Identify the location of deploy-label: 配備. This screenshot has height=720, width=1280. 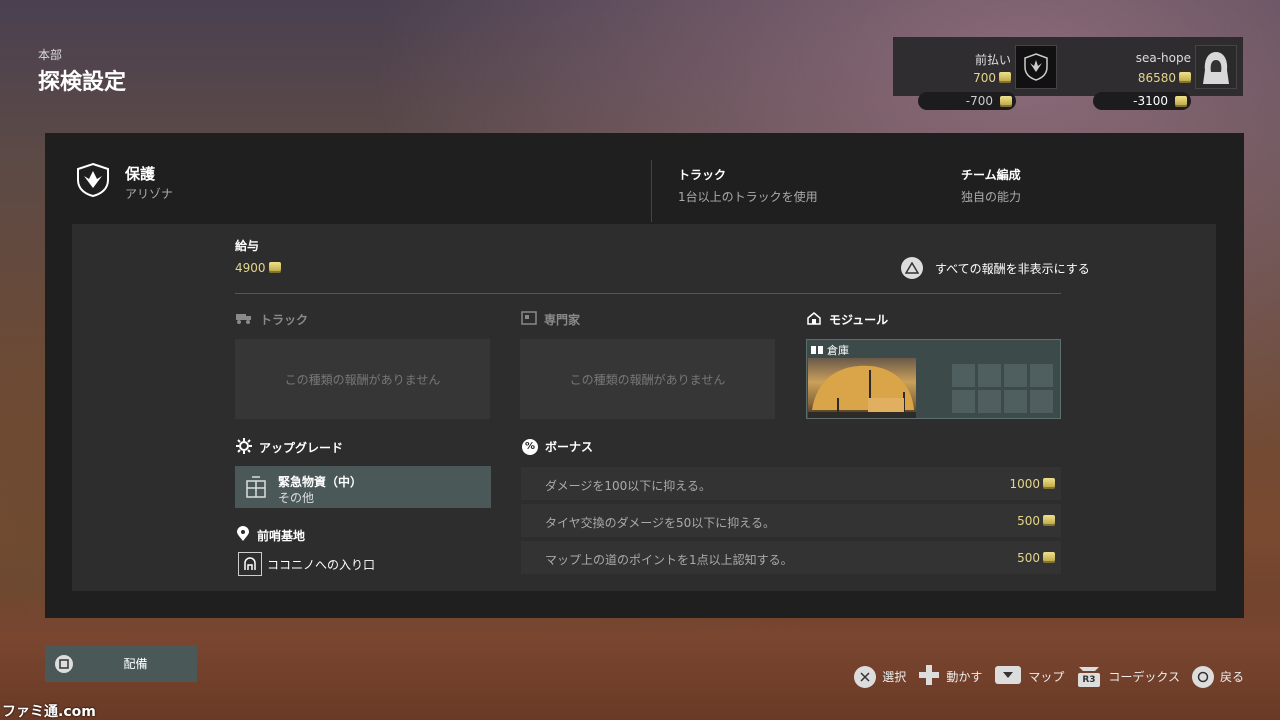
(135, 664).